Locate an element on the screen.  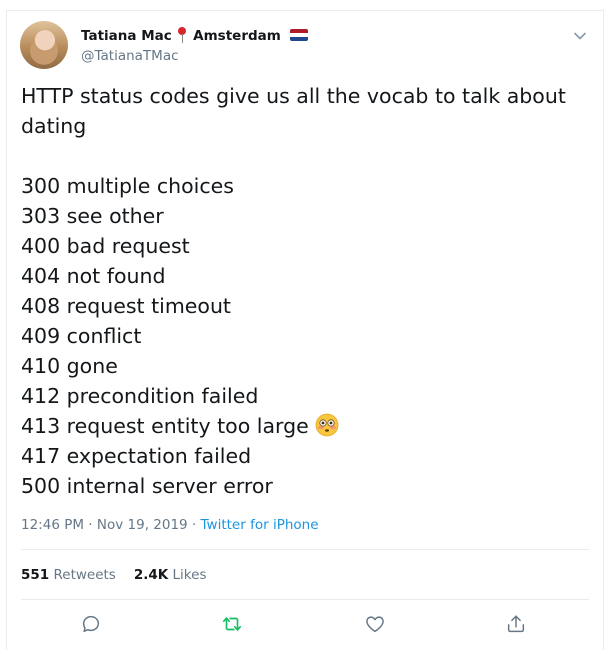
status-code-item: 408 request timeout is located at coordinates (180, 306).